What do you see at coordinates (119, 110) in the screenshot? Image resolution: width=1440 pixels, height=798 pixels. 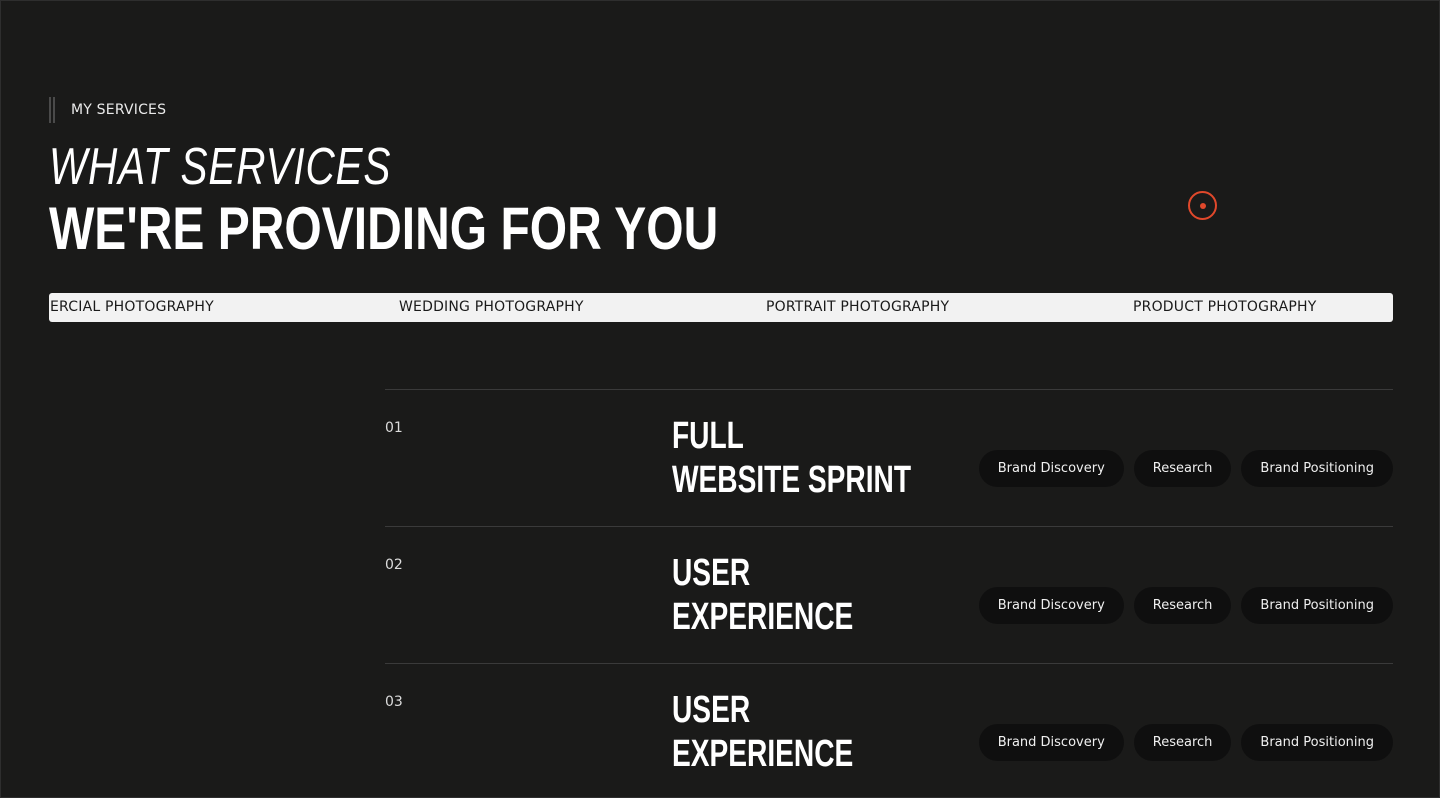 I see `eyebrow-label: MY SERVICES` at bounding box center [119, 110].